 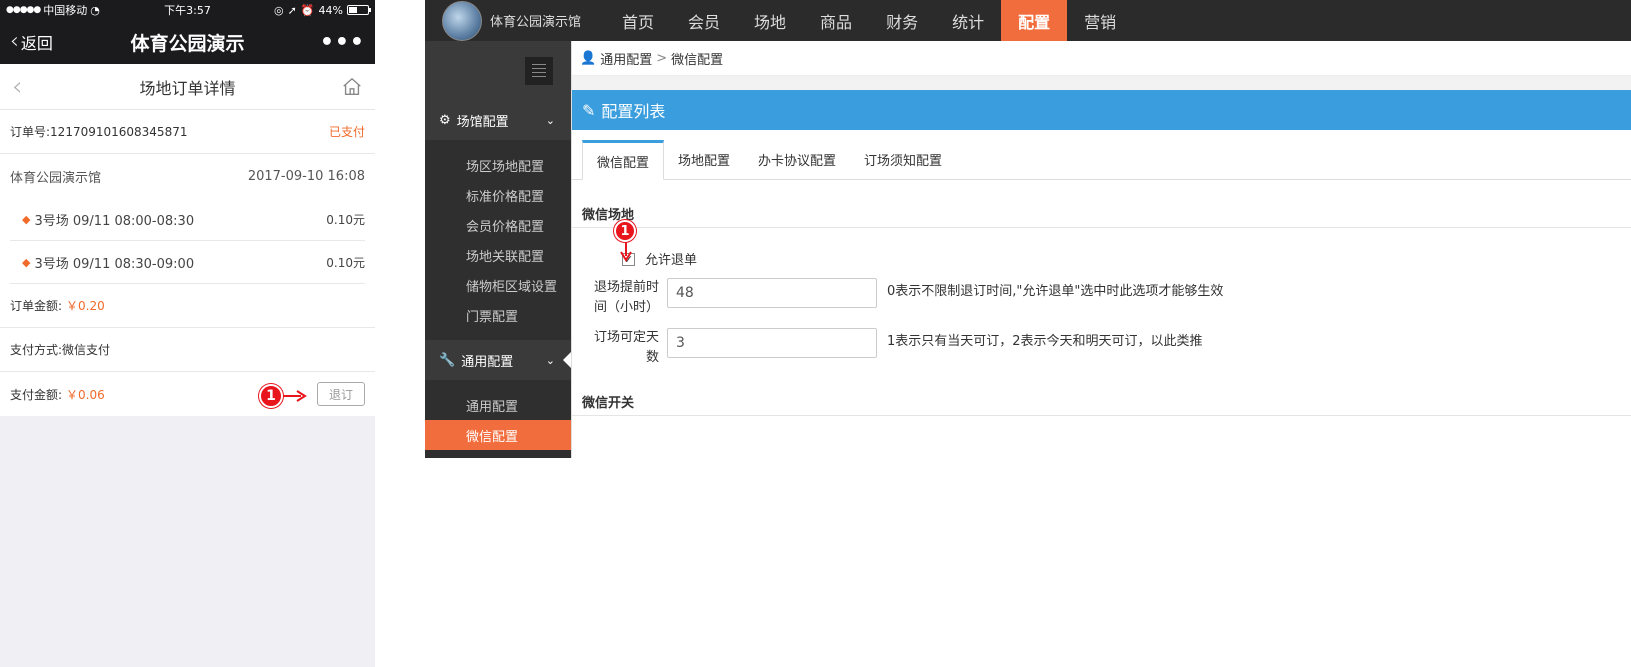 What do you see at coordinates (1101, 402) in the screenshot?
I see `section-title-wechat-switch: 微信开关` at bounding box center [1101, 402].